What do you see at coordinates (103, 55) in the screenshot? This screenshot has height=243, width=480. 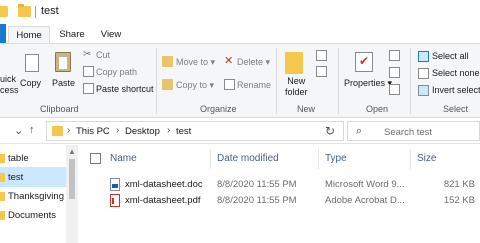 I see `cut-button: Cut` at bounding box center [103, 55].